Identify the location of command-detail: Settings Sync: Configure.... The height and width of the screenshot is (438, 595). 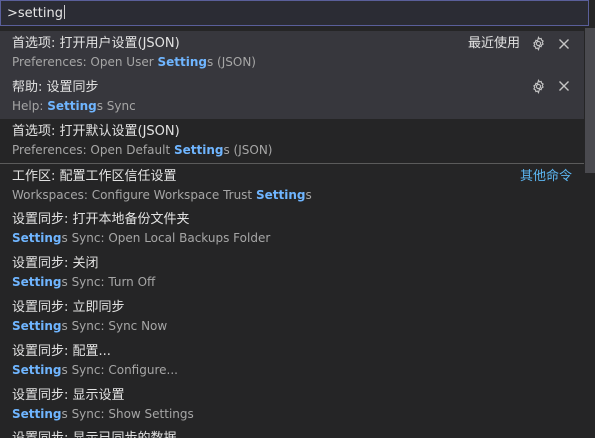
(95, 370).